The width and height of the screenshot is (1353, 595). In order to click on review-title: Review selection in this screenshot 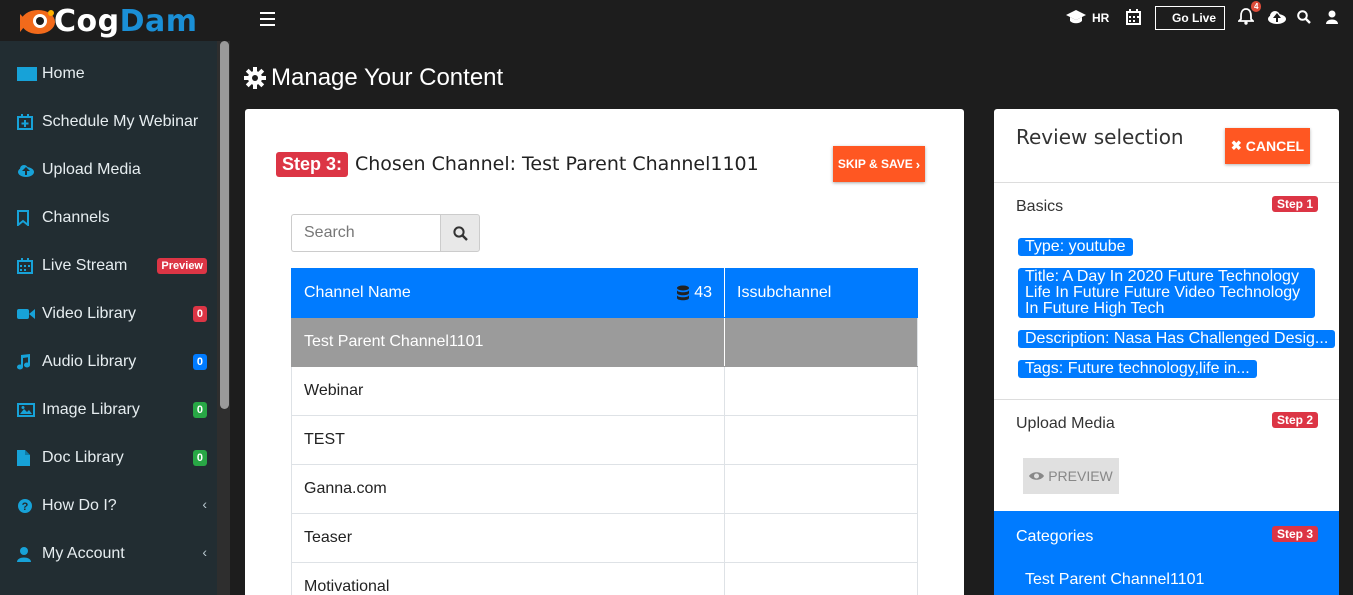, I will do `click(1100, 137)`.